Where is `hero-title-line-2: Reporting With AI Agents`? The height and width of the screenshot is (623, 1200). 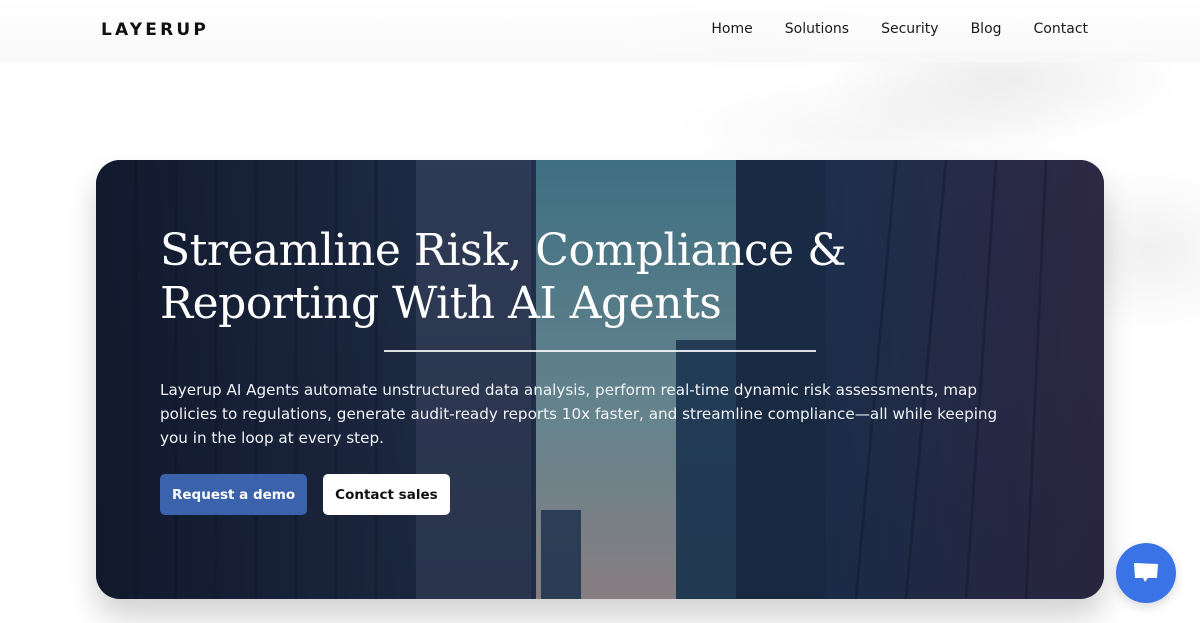 hero-title-line-2: Reporting With AI Agents is located at coordinates (441, 303).